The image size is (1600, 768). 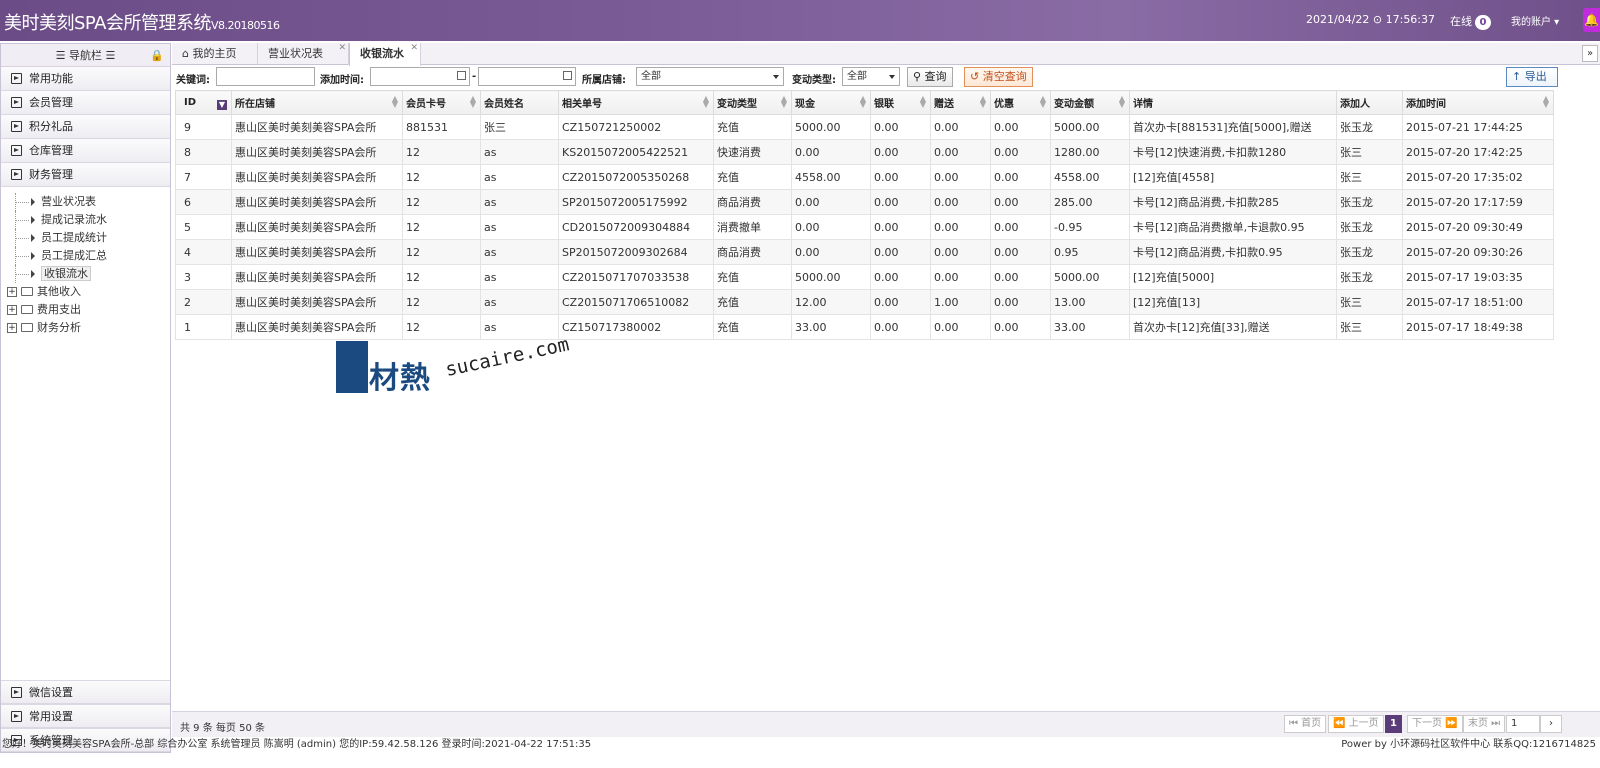 I want to click on lock-icon: 🔒, so click(x=157, y=55).